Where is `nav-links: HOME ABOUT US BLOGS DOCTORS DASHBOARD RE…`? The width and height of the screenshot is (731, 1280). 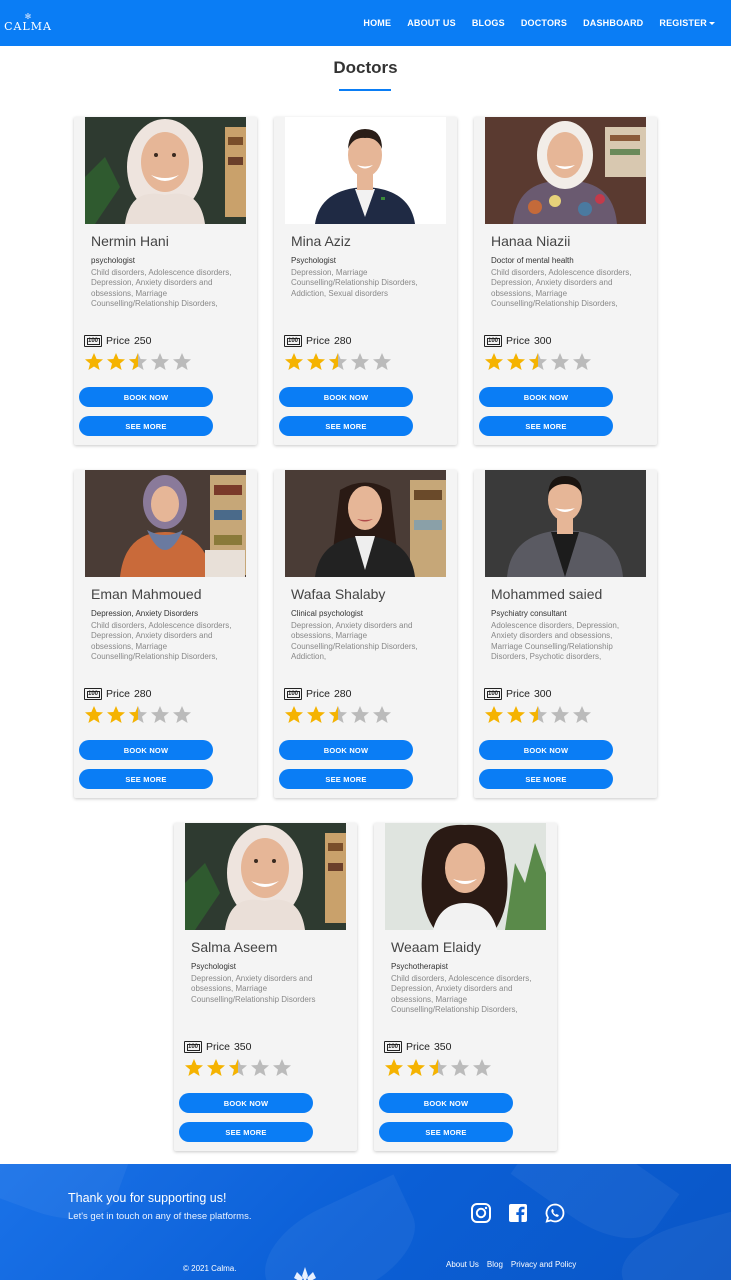 nav-links: HOME ABOUT US BLOGS DOCTORS DASHBOARD RE… is located at coordinates (539, 23).